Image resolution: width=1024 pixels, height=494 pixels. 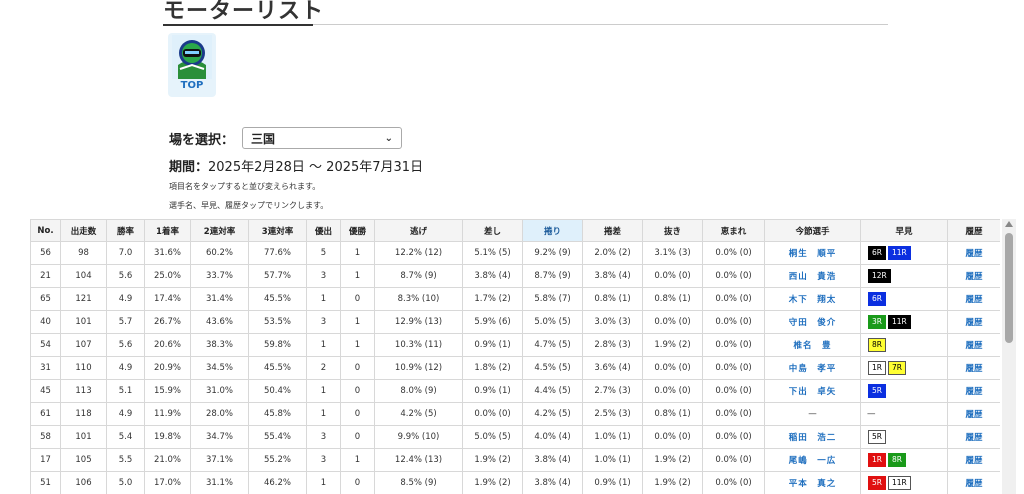 I want to click on venue-selector-row: 場を選択： 三国 ⌄, so click(x=286, y=138).